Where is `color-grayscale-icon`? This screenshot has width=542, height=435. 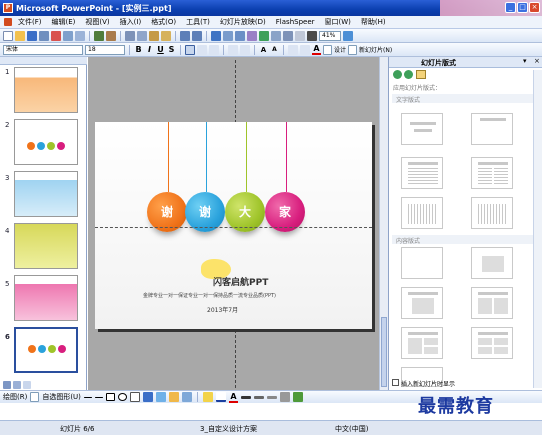
color-grayscale-icon is located at coordinates (312, 35).